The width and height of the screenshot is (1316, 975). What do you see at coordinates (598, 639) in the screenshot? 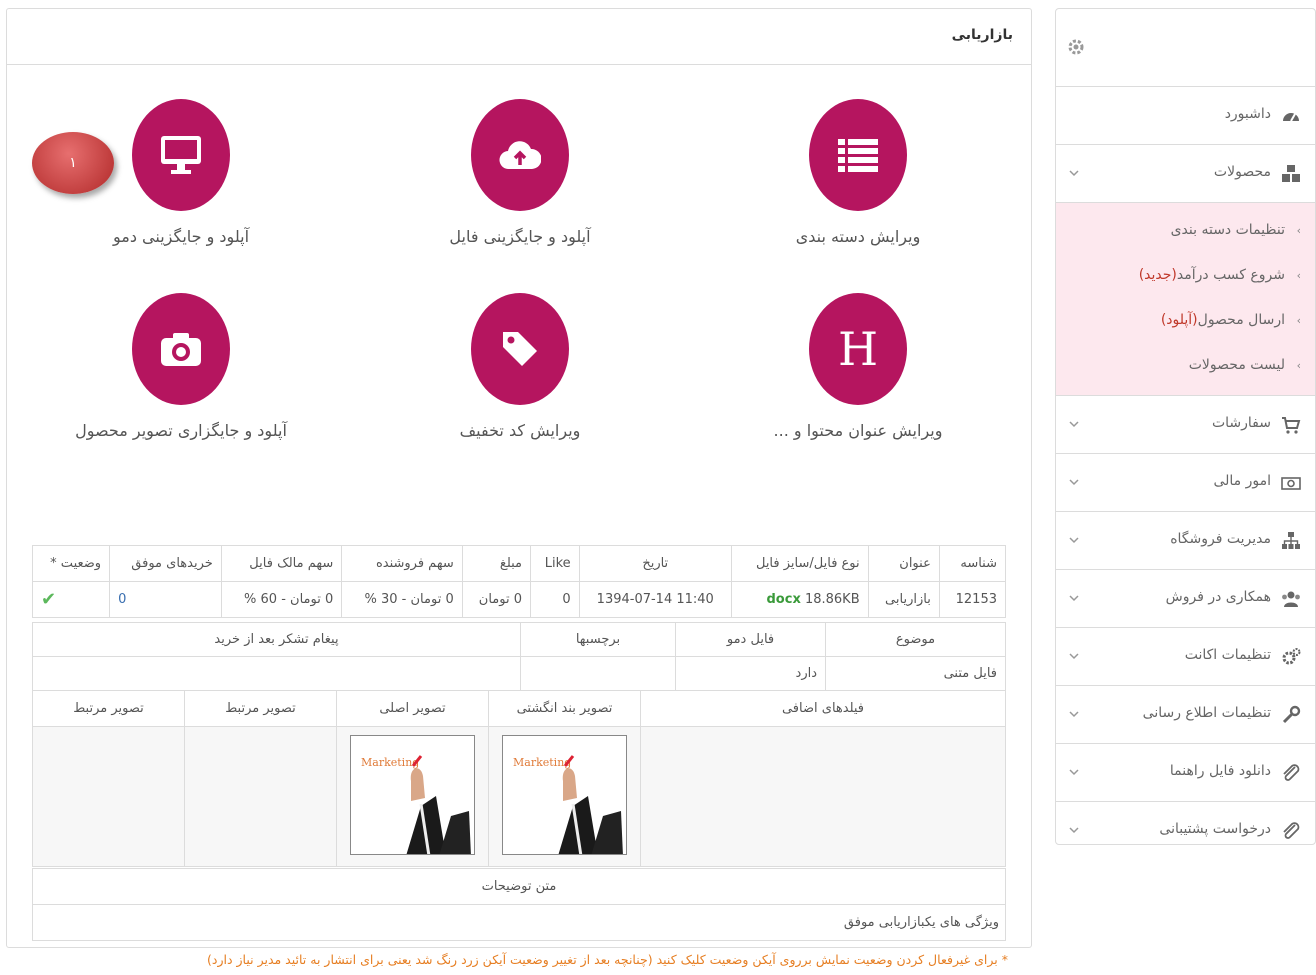
I see `column-header: برچسبها` at bounding box center [598, 639].